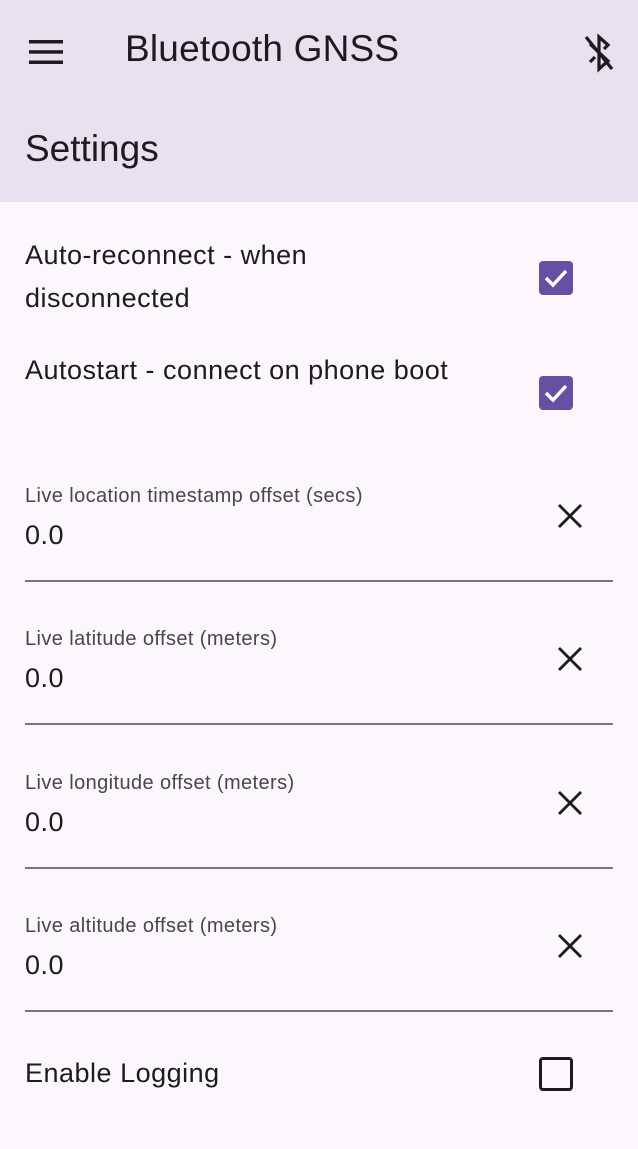 The height and width of the screenshot is (1149, 638). I want to click on timestamp-offset-input, so click(275, 535).